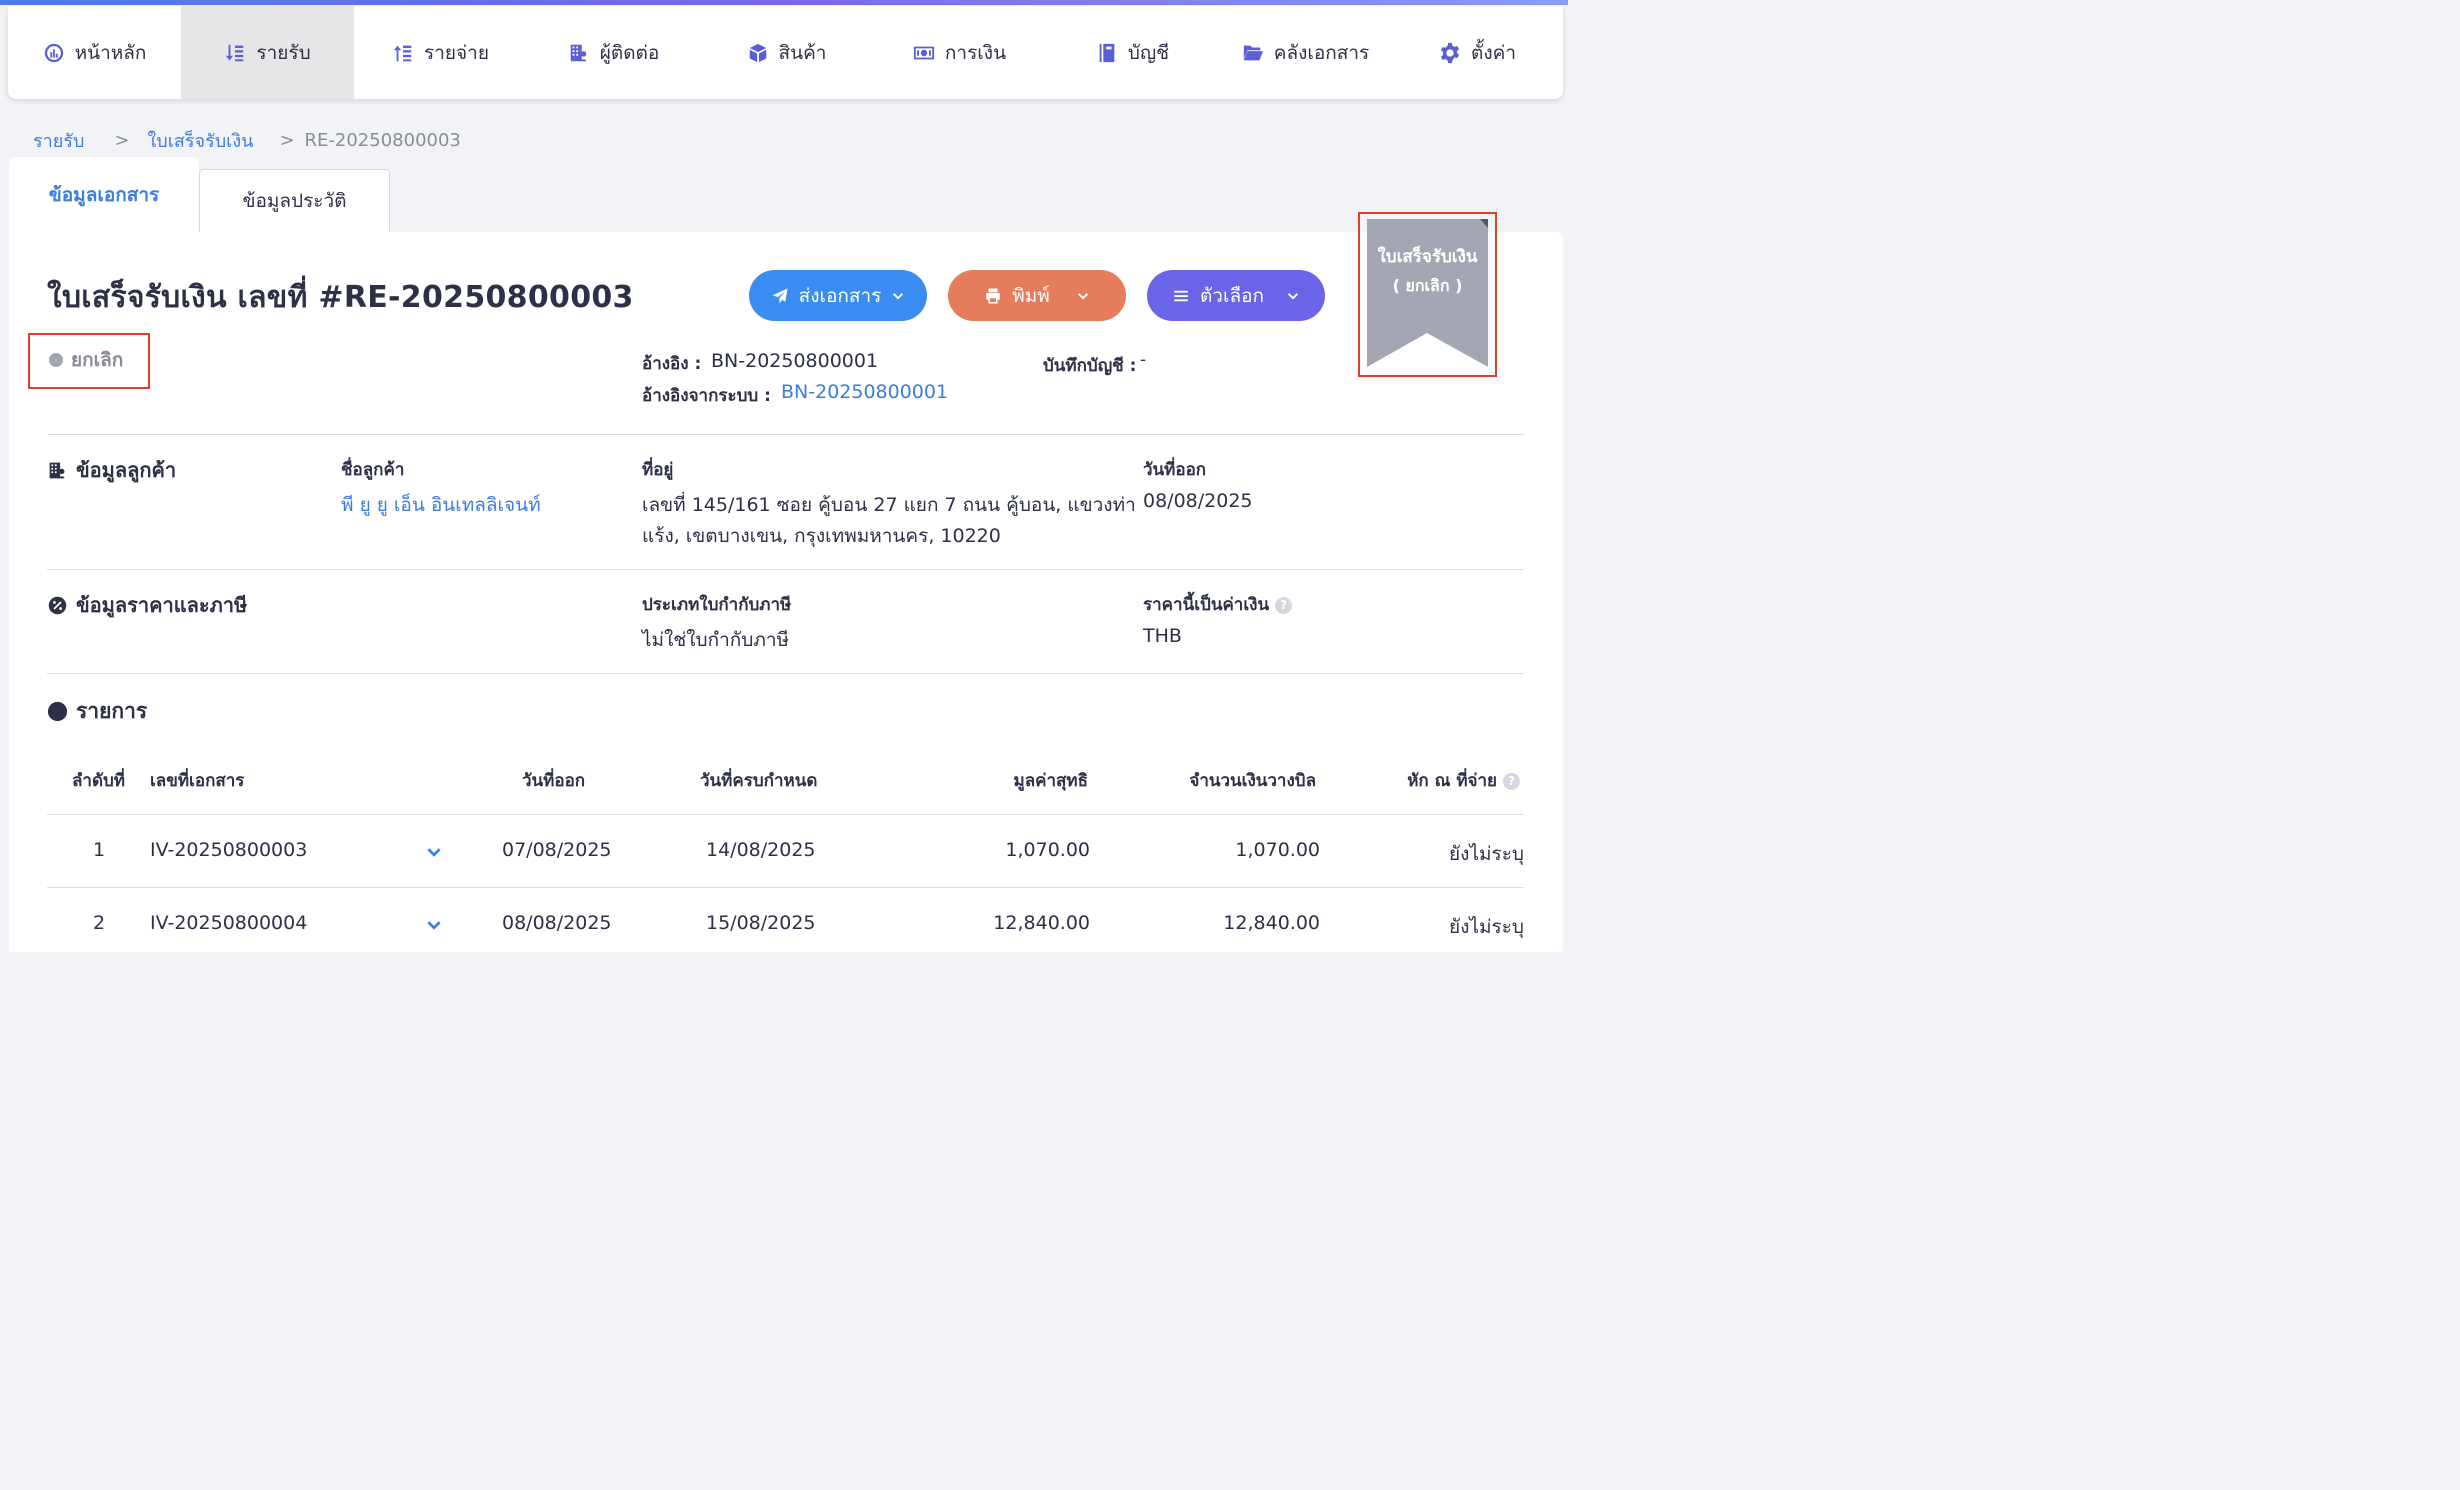 The image size is (2460, 1490). Describe the element at coordinates (1090, 366) in the screenshot. I see `accounting-label: บันทึกบัญชี :` at that location.